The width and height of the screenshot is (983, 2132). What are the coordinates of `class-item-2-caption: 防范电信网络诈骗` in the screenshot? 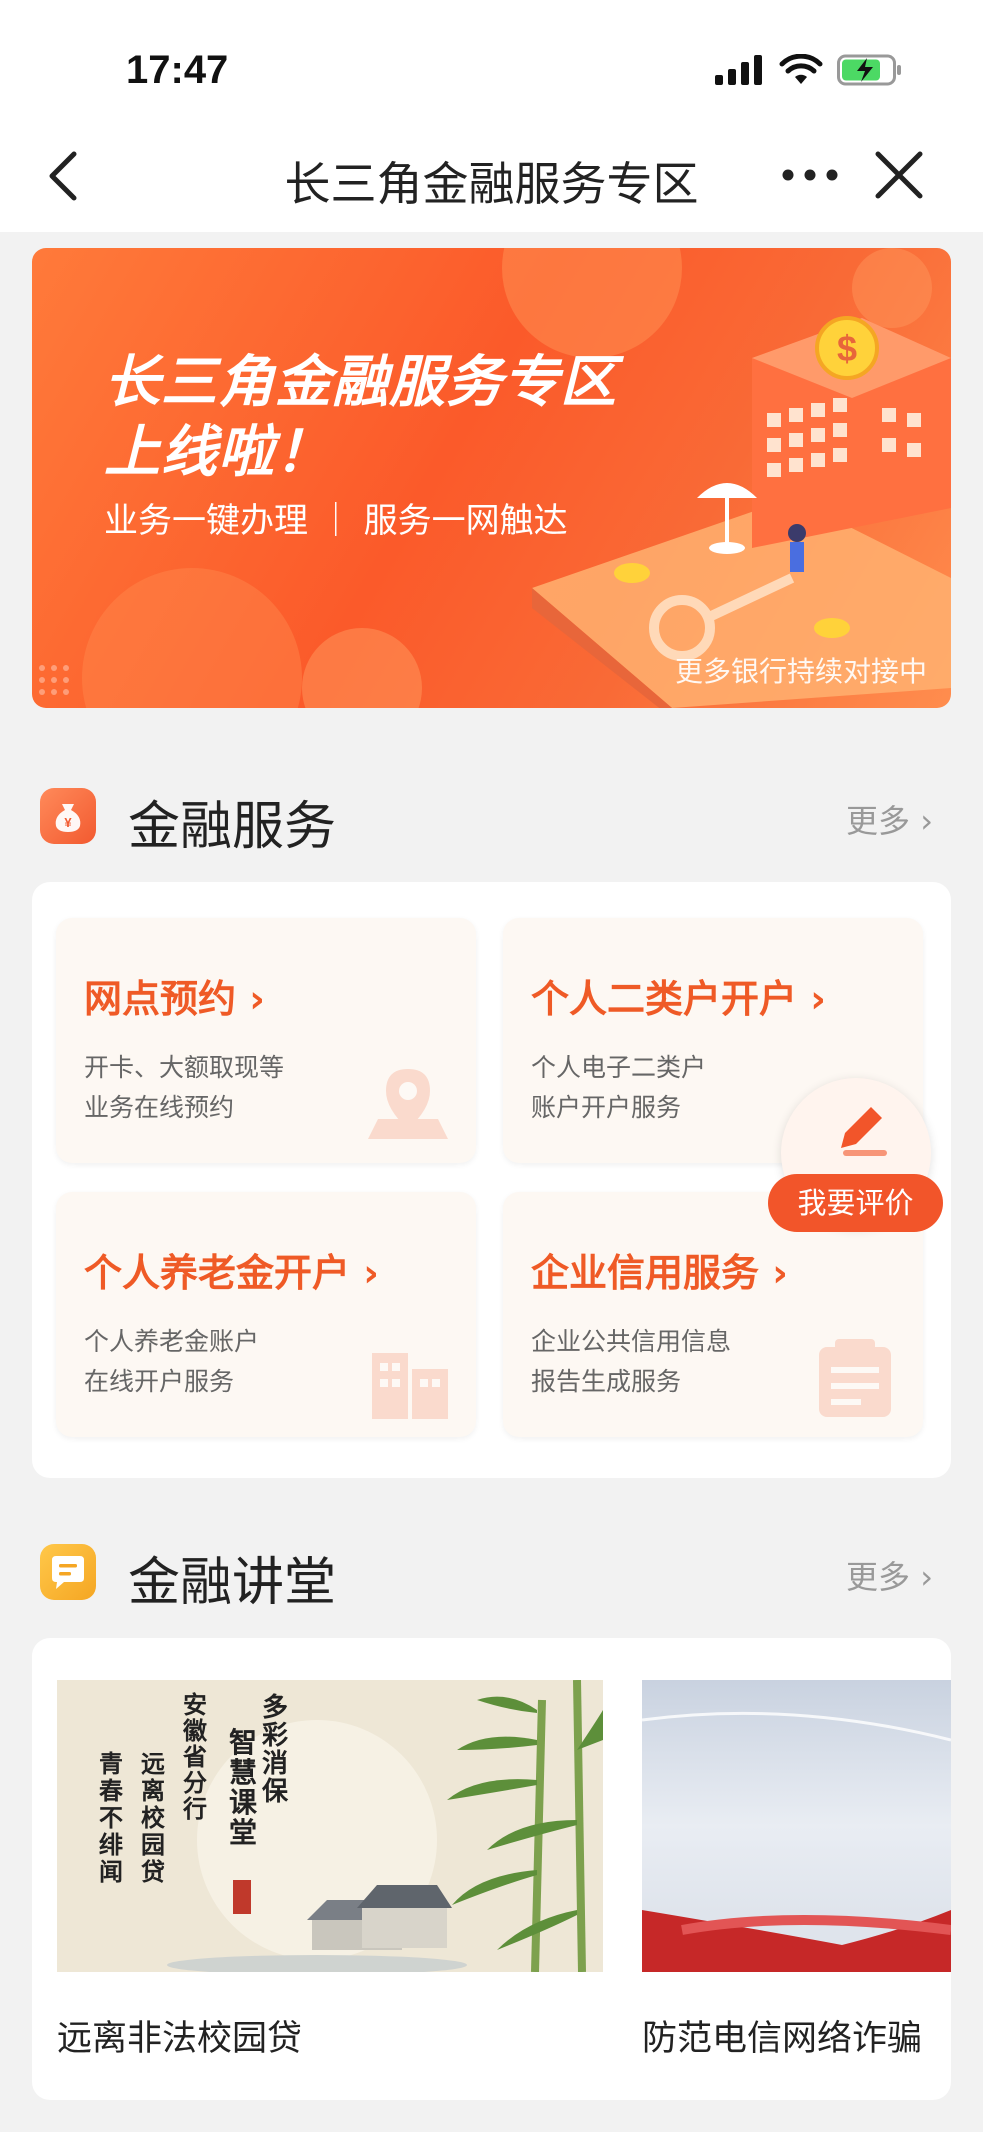 It's located at (782, 2035).